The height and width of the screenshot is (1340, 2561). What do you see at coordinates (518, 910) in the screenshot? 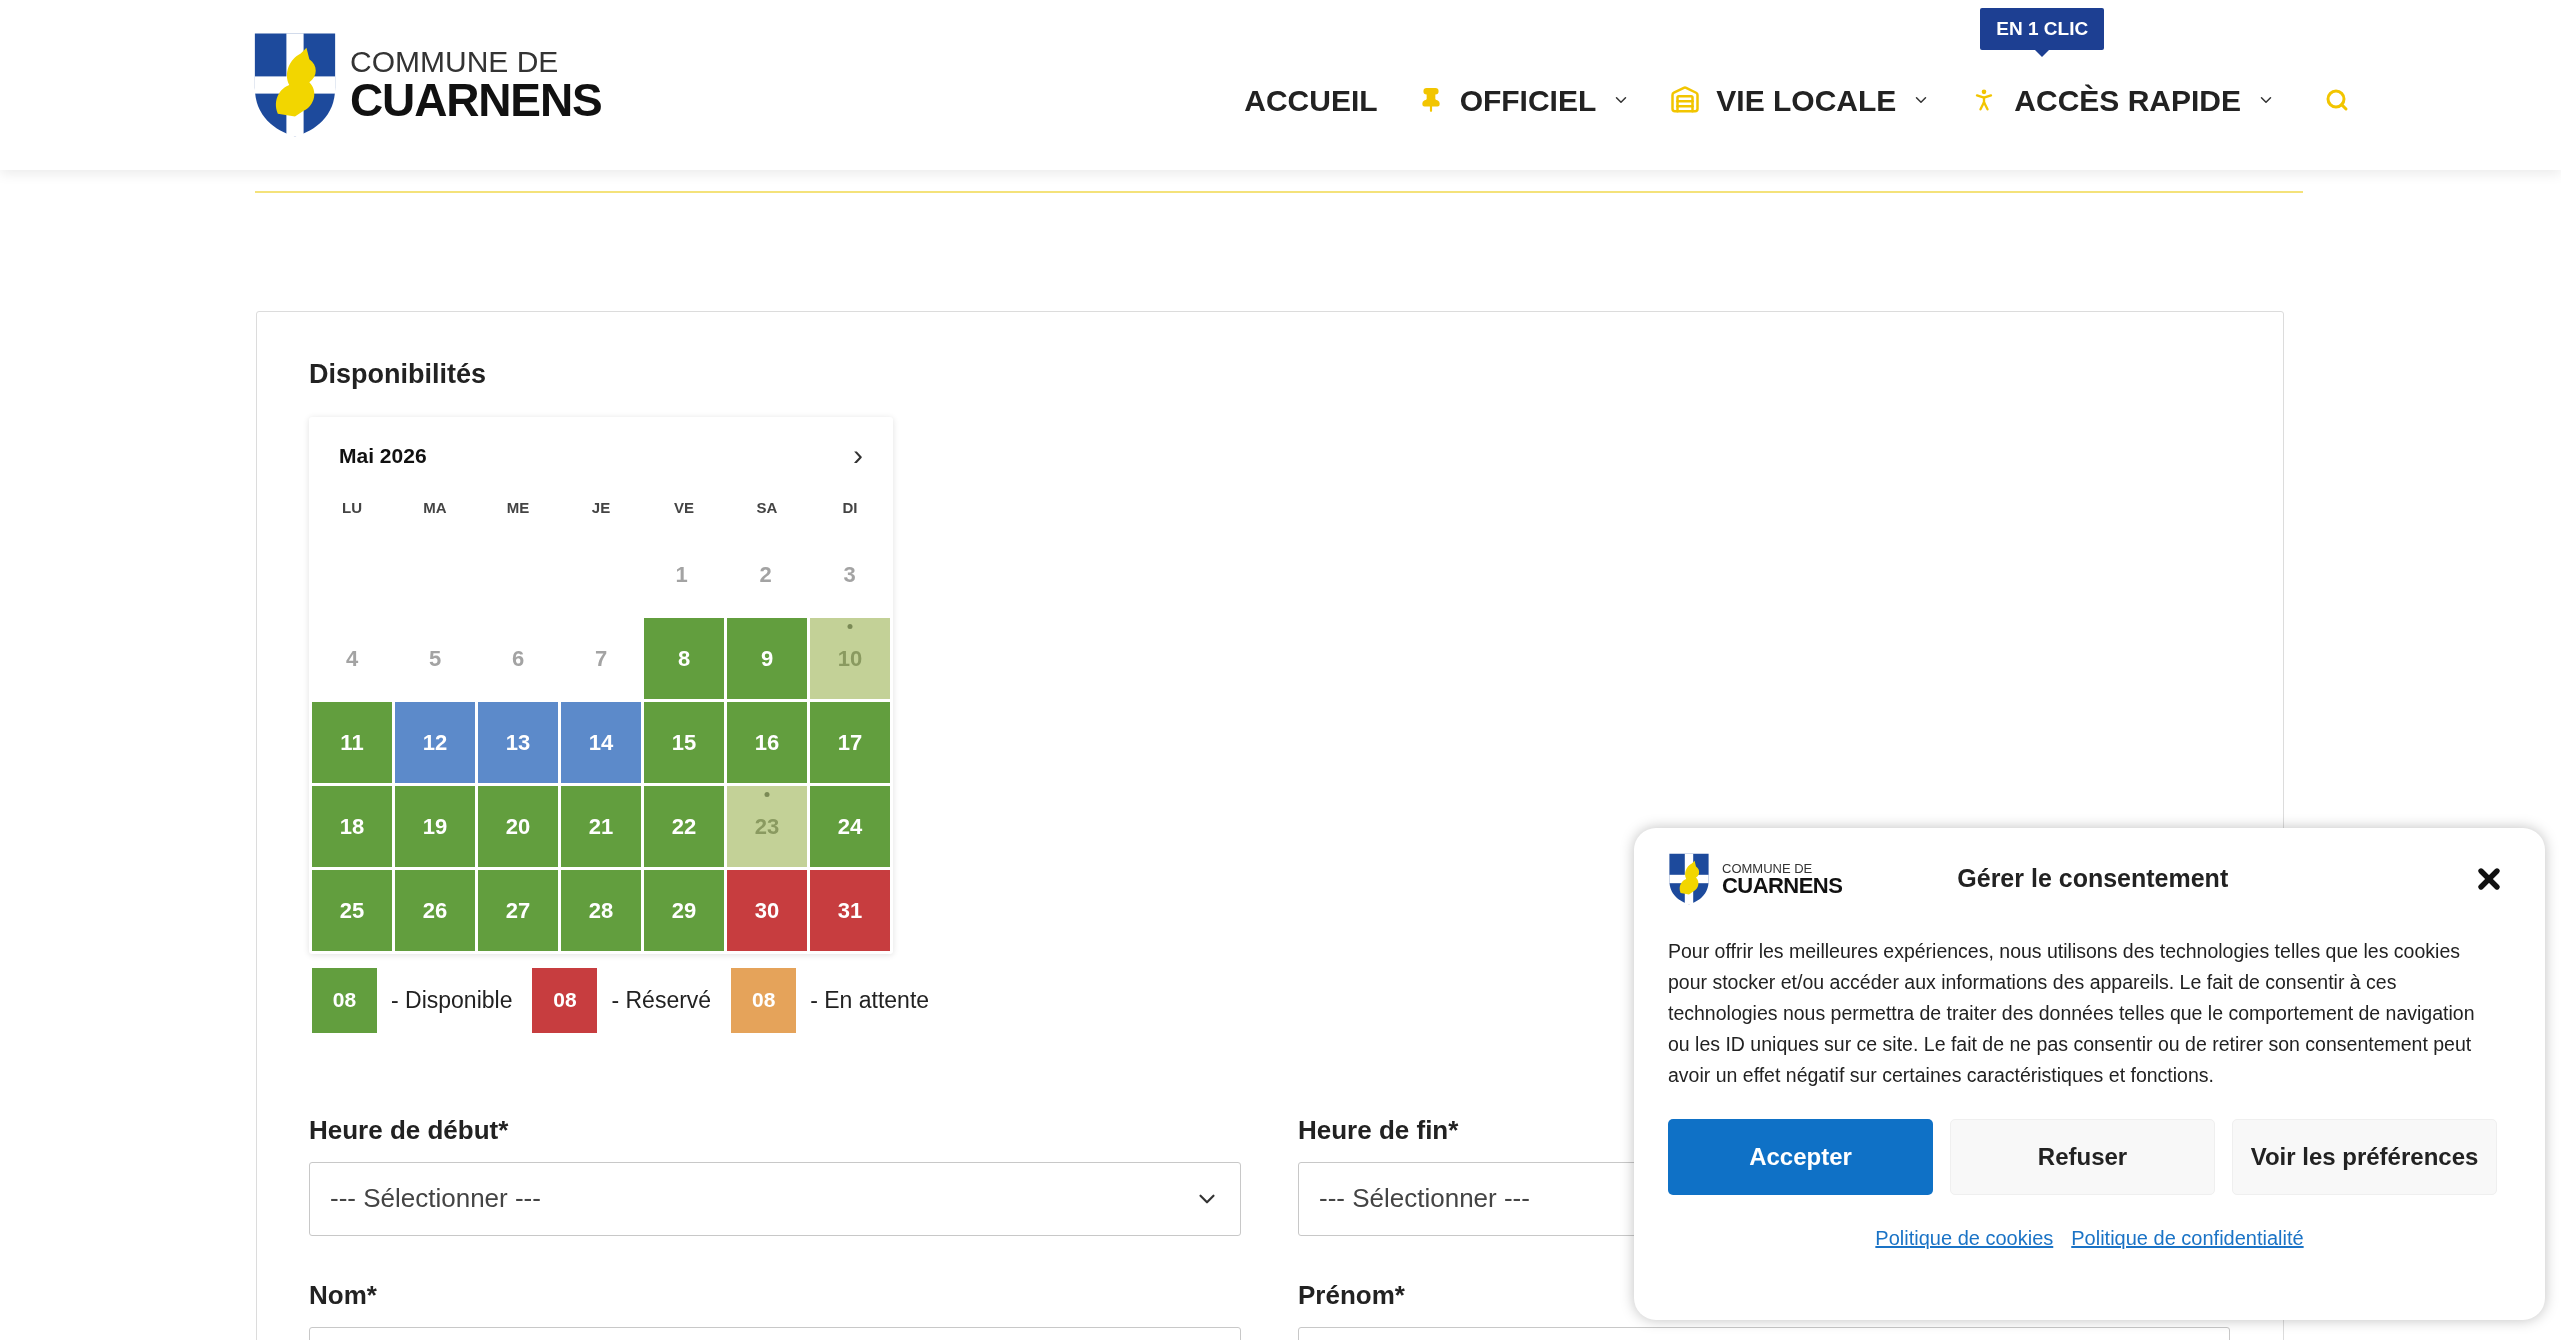
I see `calendar-day: 27` at bounding box center [518, 910].